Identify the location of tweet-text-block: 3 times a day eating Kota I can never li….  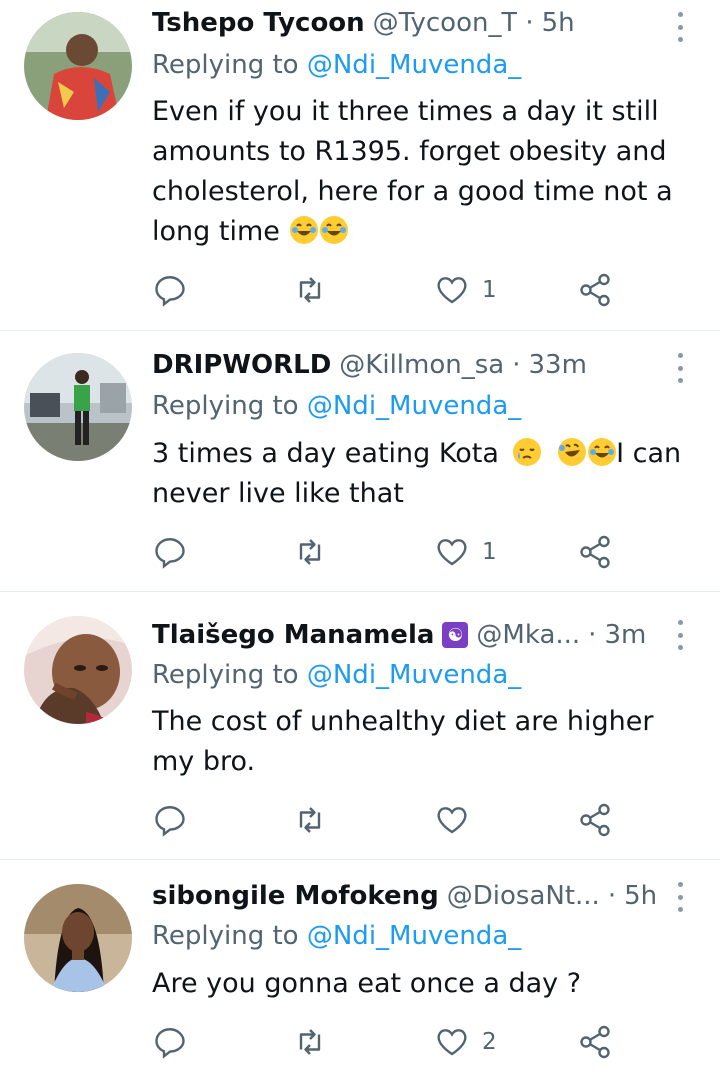
(424, 474).